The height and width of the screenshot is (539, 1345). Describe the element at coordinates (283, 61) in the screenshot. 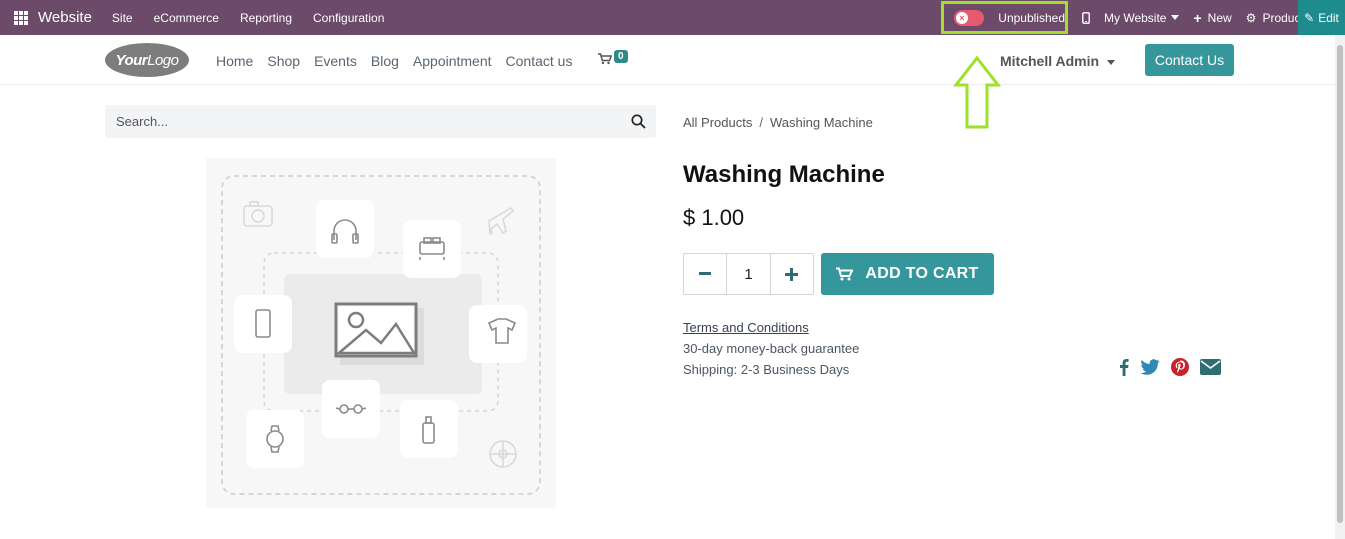

I see `nav-shop: Shop` at that location.